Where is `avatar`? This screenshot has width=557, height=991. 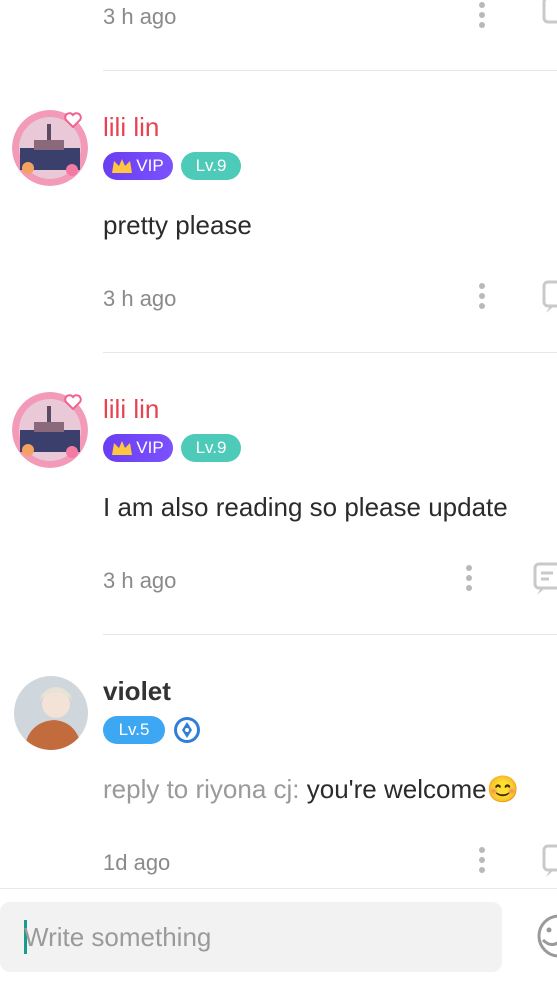 avatar is located at coordinates (51, 713).